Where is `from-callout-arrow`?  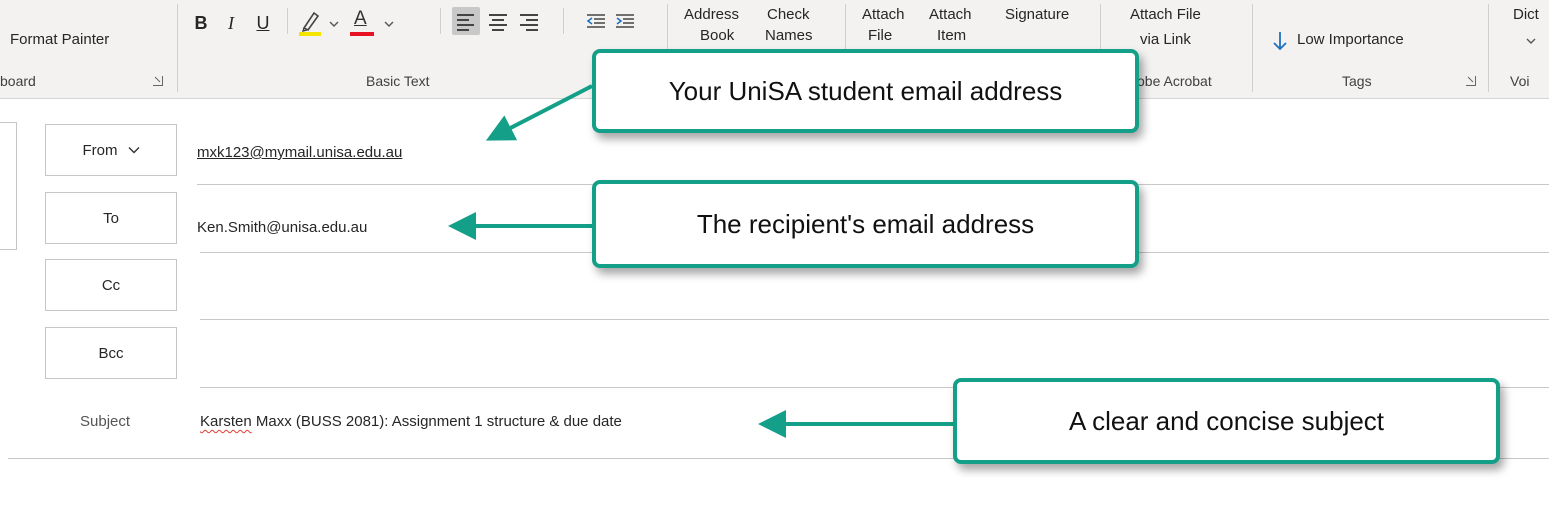
from-callout-arrow is located at coordinates (539, 112).